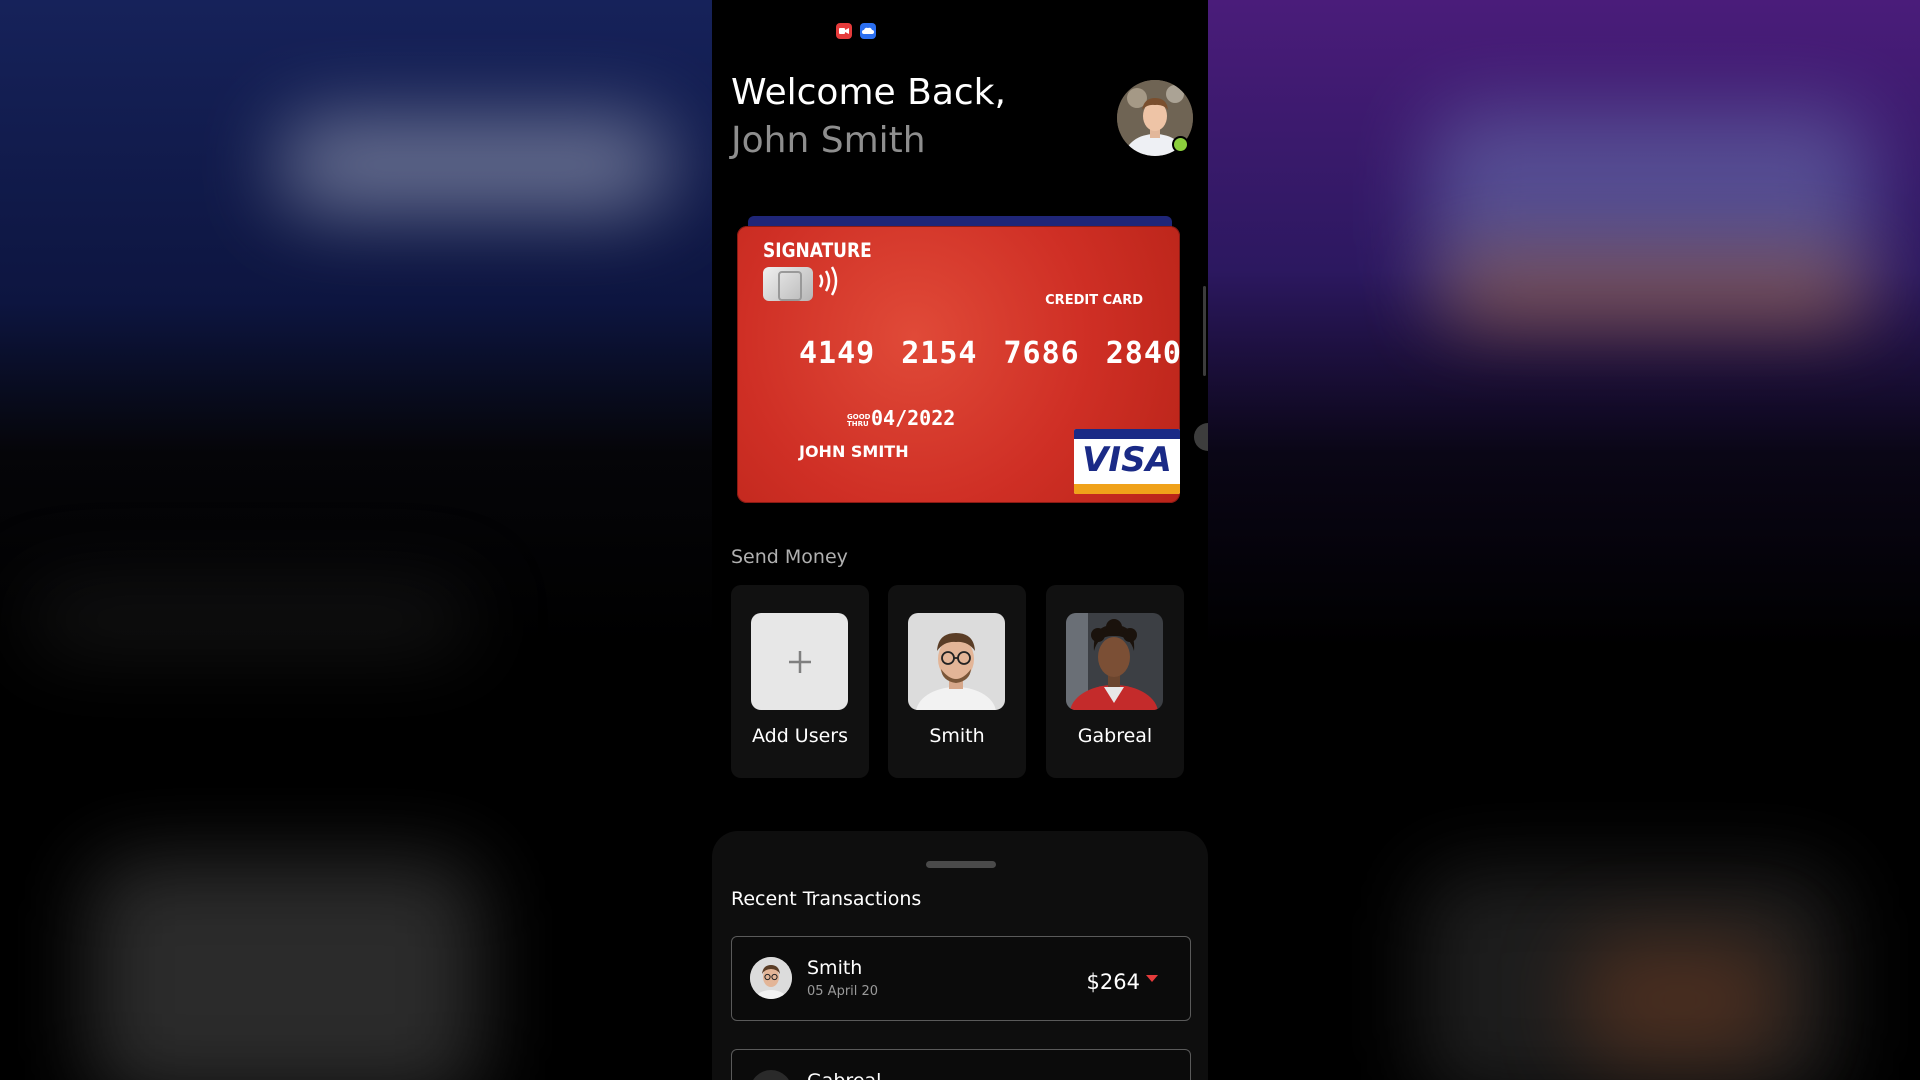 This screenshot has width=1920, height=1080. I want to click on card-number-group: 4149, so click(837, 353).